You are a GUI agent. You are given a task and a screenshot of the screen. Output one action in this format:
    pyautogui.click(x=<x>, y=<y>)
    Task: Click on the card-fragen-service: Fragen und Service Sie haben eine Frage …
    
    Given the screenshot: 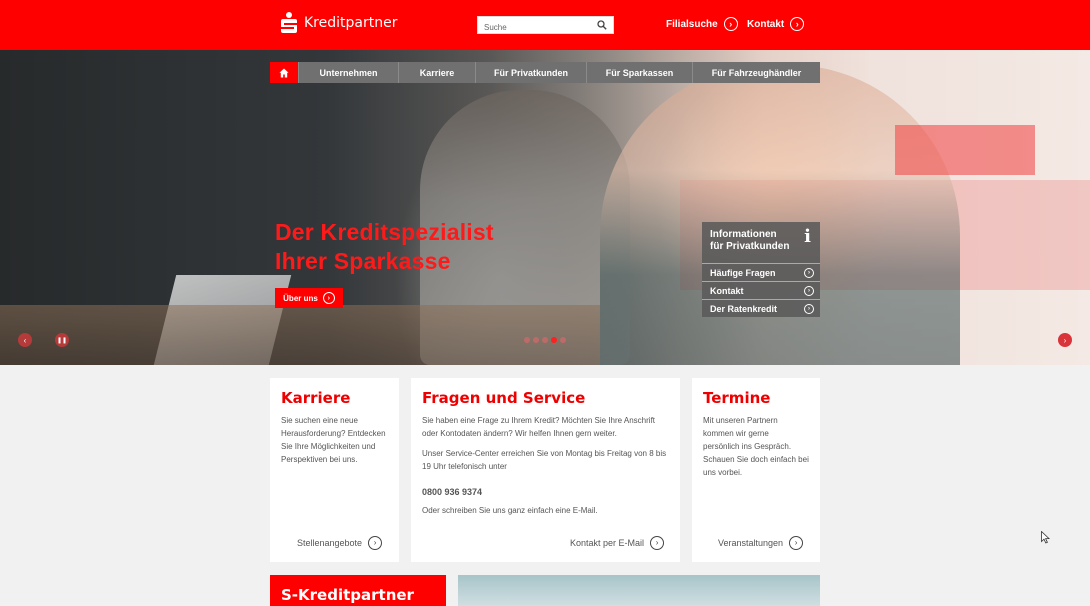 What is the action you would take?
    pyautogui.click(x=545, y=470)
    